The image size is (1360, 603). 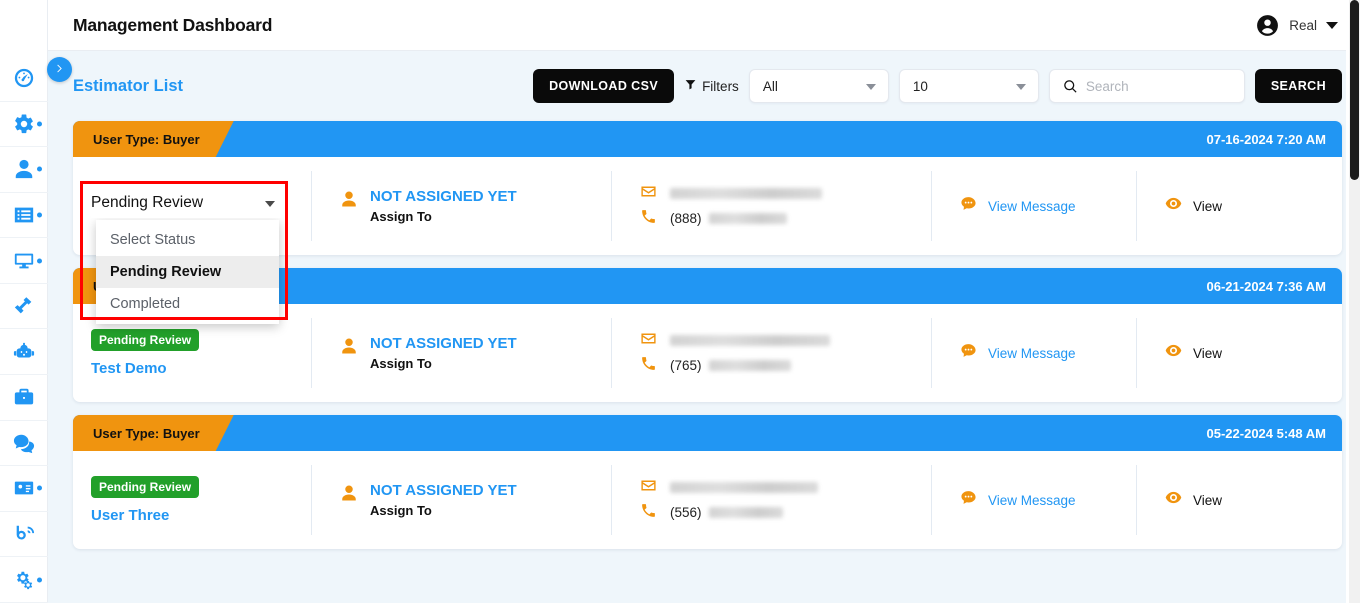 I want to click on page-size-select: 10, so click(x=968, y=86).